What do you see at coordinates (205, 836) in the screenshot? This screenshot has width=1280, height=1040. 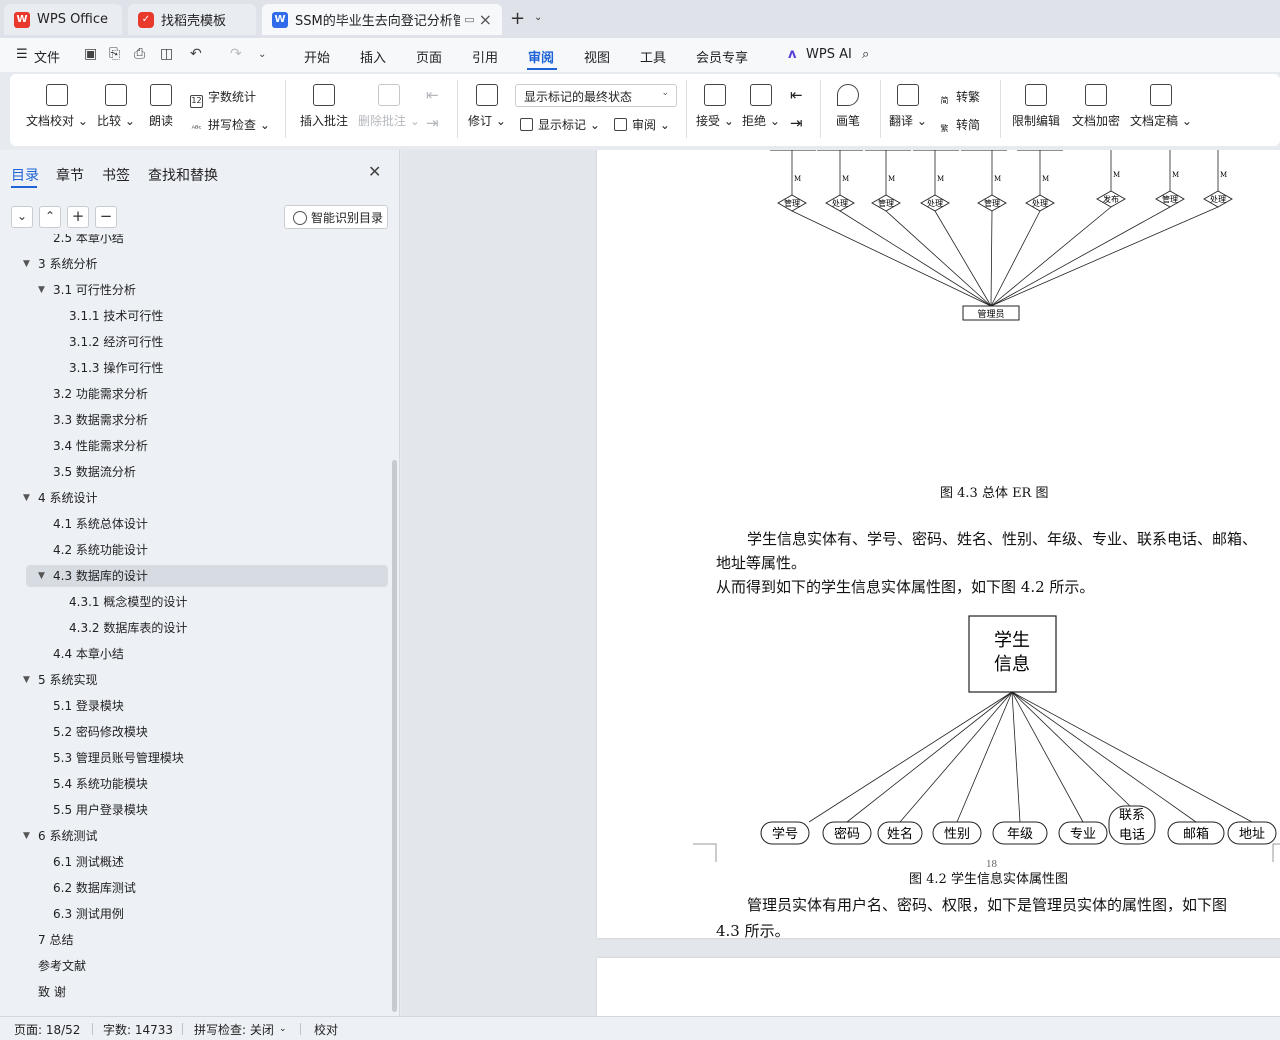 I see `toc-item: ▼ 6 系统测试` at bounding box center [205, 836].